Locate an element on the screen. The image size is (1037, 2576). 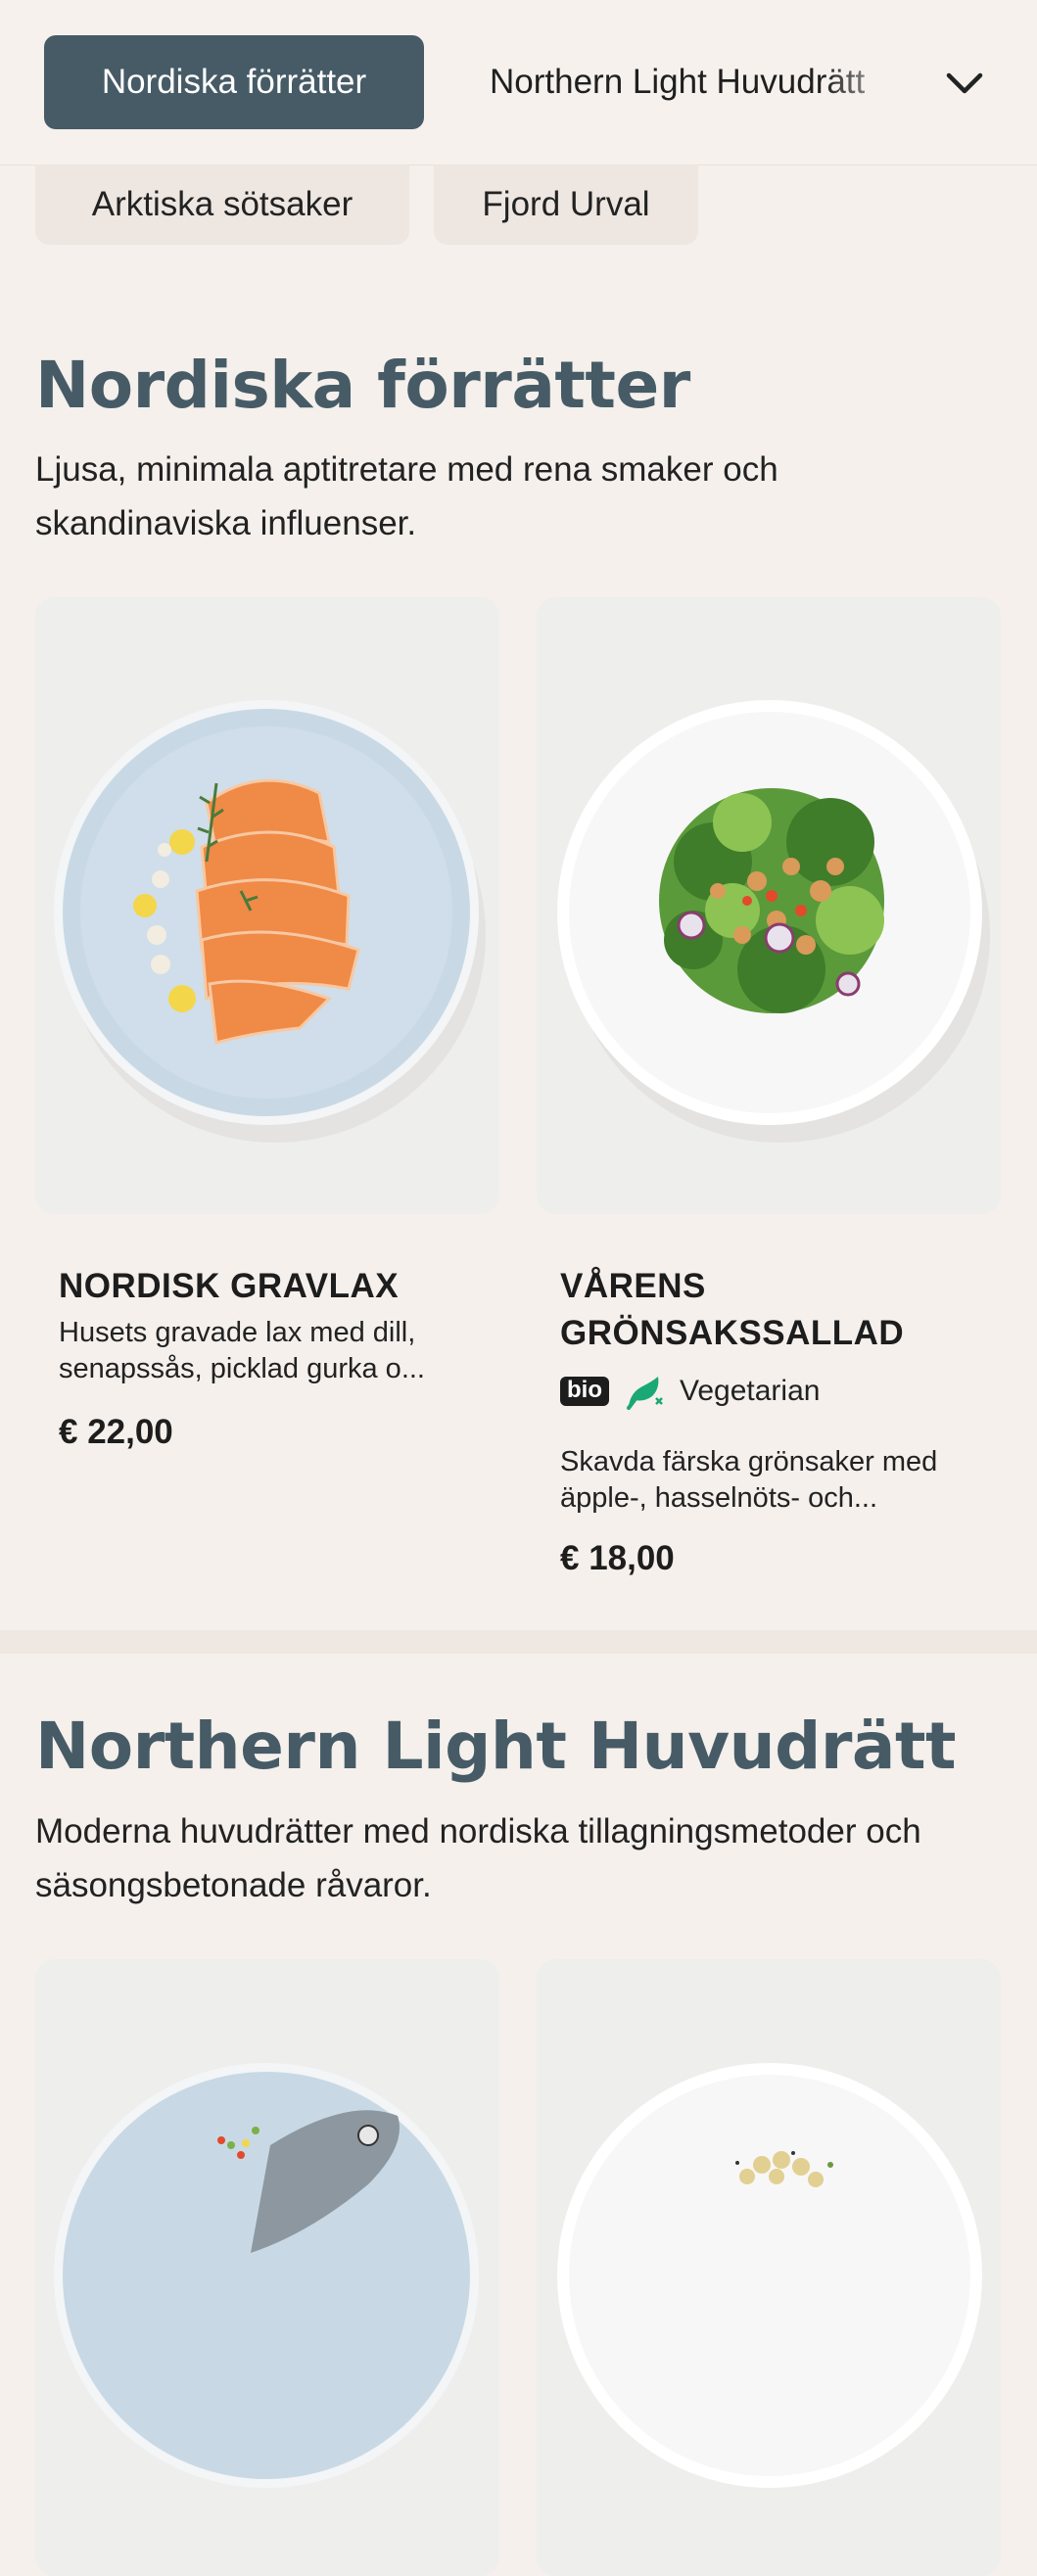
diet-label: Vegetarian is located at coordinates (750, 1391).